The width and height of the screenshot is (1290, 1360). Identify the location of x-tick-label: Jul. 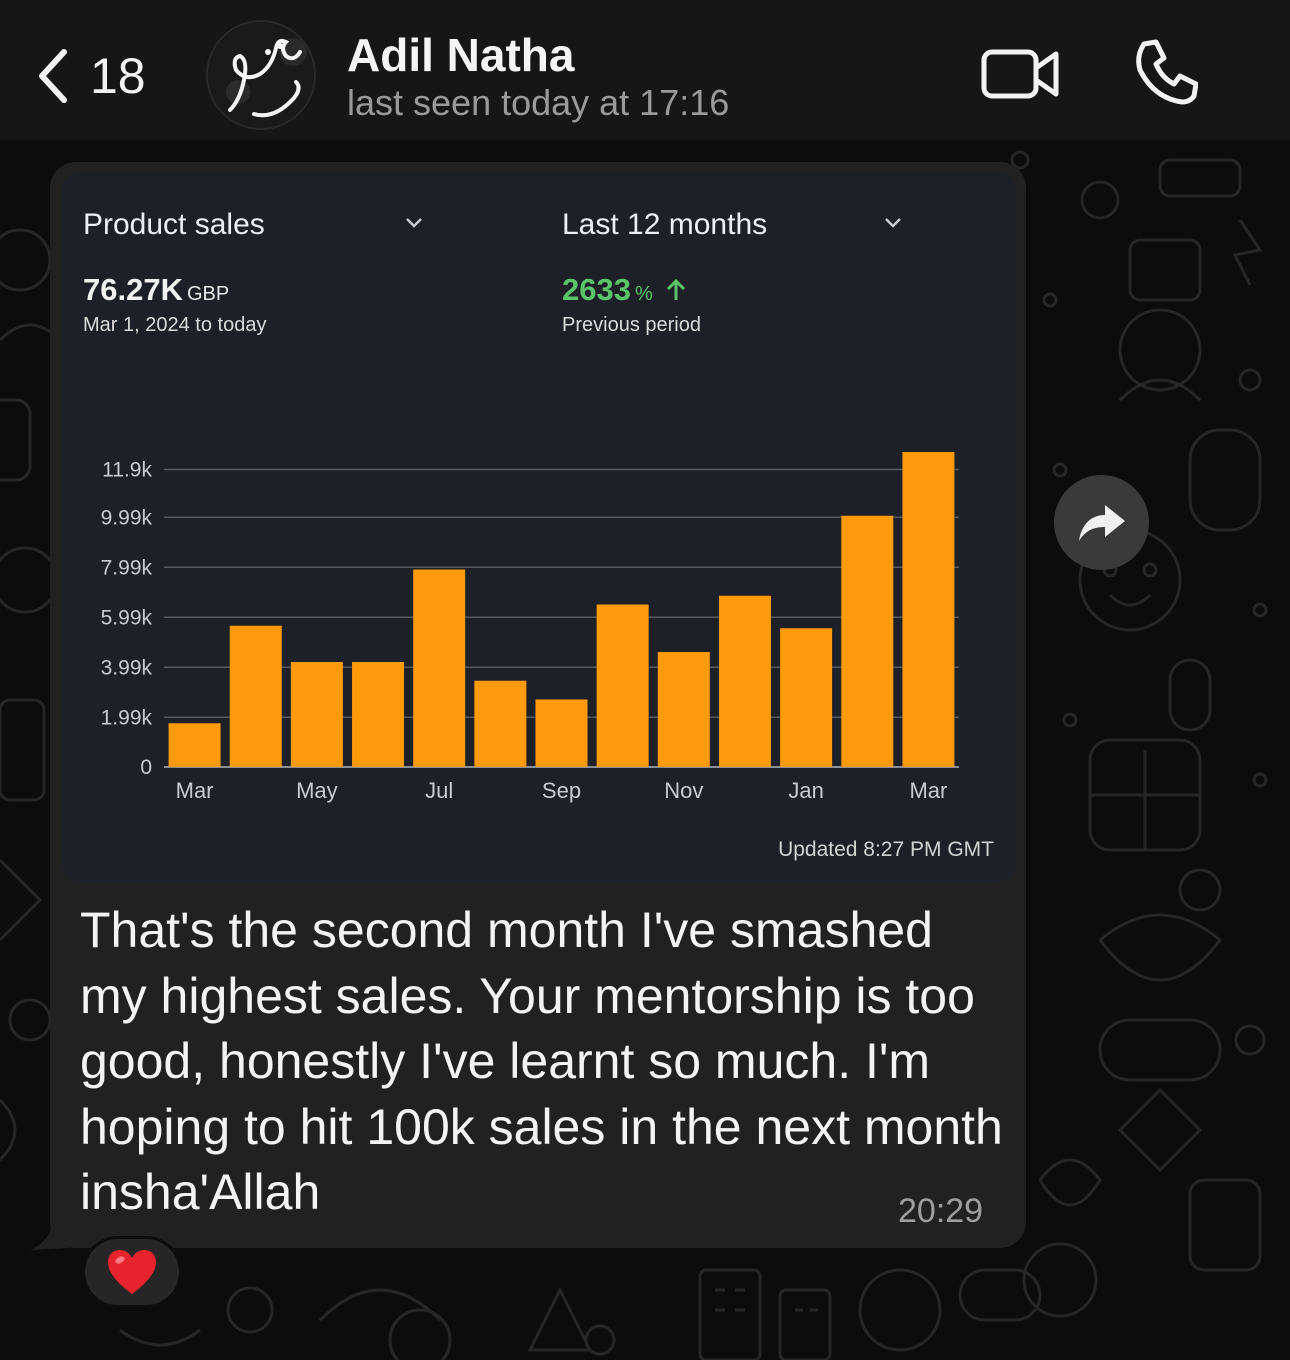
(439, 790).